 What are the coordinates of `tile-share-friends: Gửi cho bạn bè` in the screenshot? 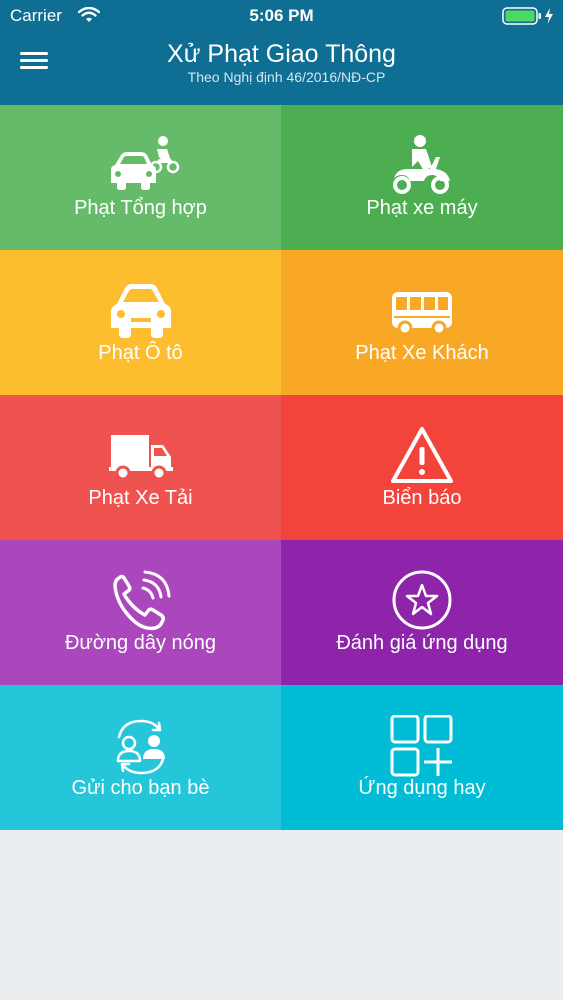 It's located at (140, 757).